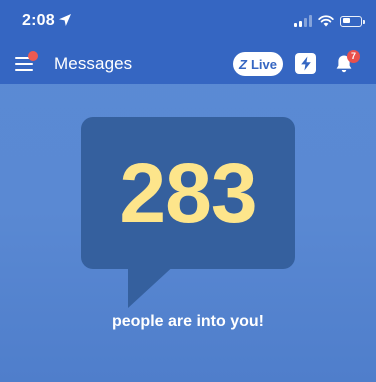  I want to click on location-arrow-icon, so click(65, 20).